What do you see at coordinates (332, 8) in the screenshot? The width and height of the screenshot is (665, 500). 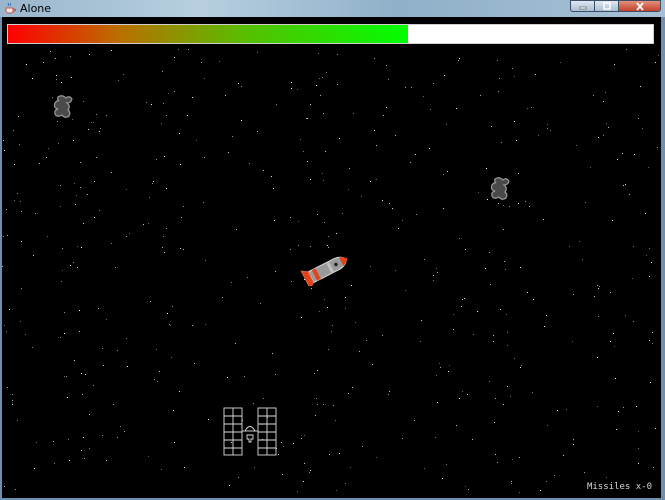 I see `title-bar: Alone` at bounding box center [332, 8].